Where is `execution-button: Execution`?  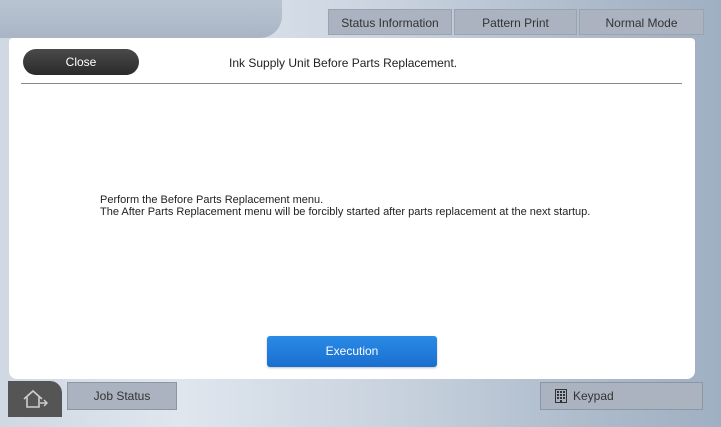
execution-button: Execution is located at coordinates (352, 351).